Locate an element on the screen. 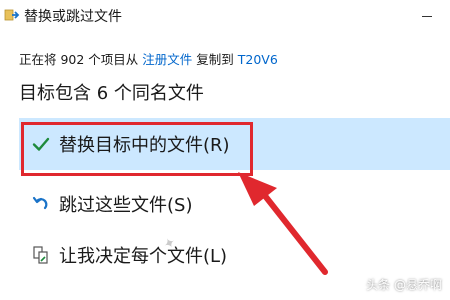 The height and width of the screenshot is (300, 450). conflict-heading: 目标包含 6 个同名文件 is located at coordinates (111, 93).